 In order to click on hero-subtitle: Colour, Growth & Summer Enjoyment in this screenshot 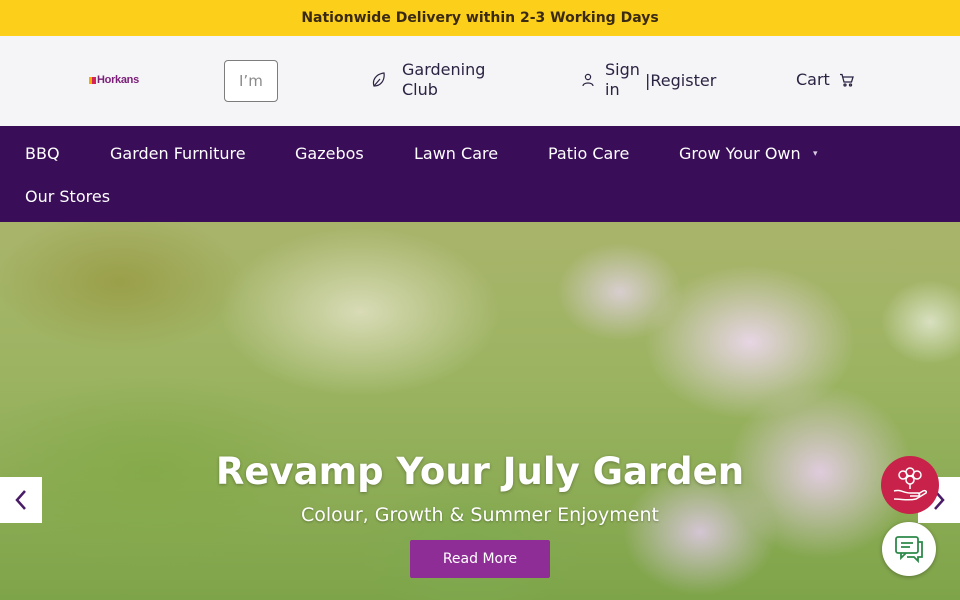, I will do `click(480, 515)`.